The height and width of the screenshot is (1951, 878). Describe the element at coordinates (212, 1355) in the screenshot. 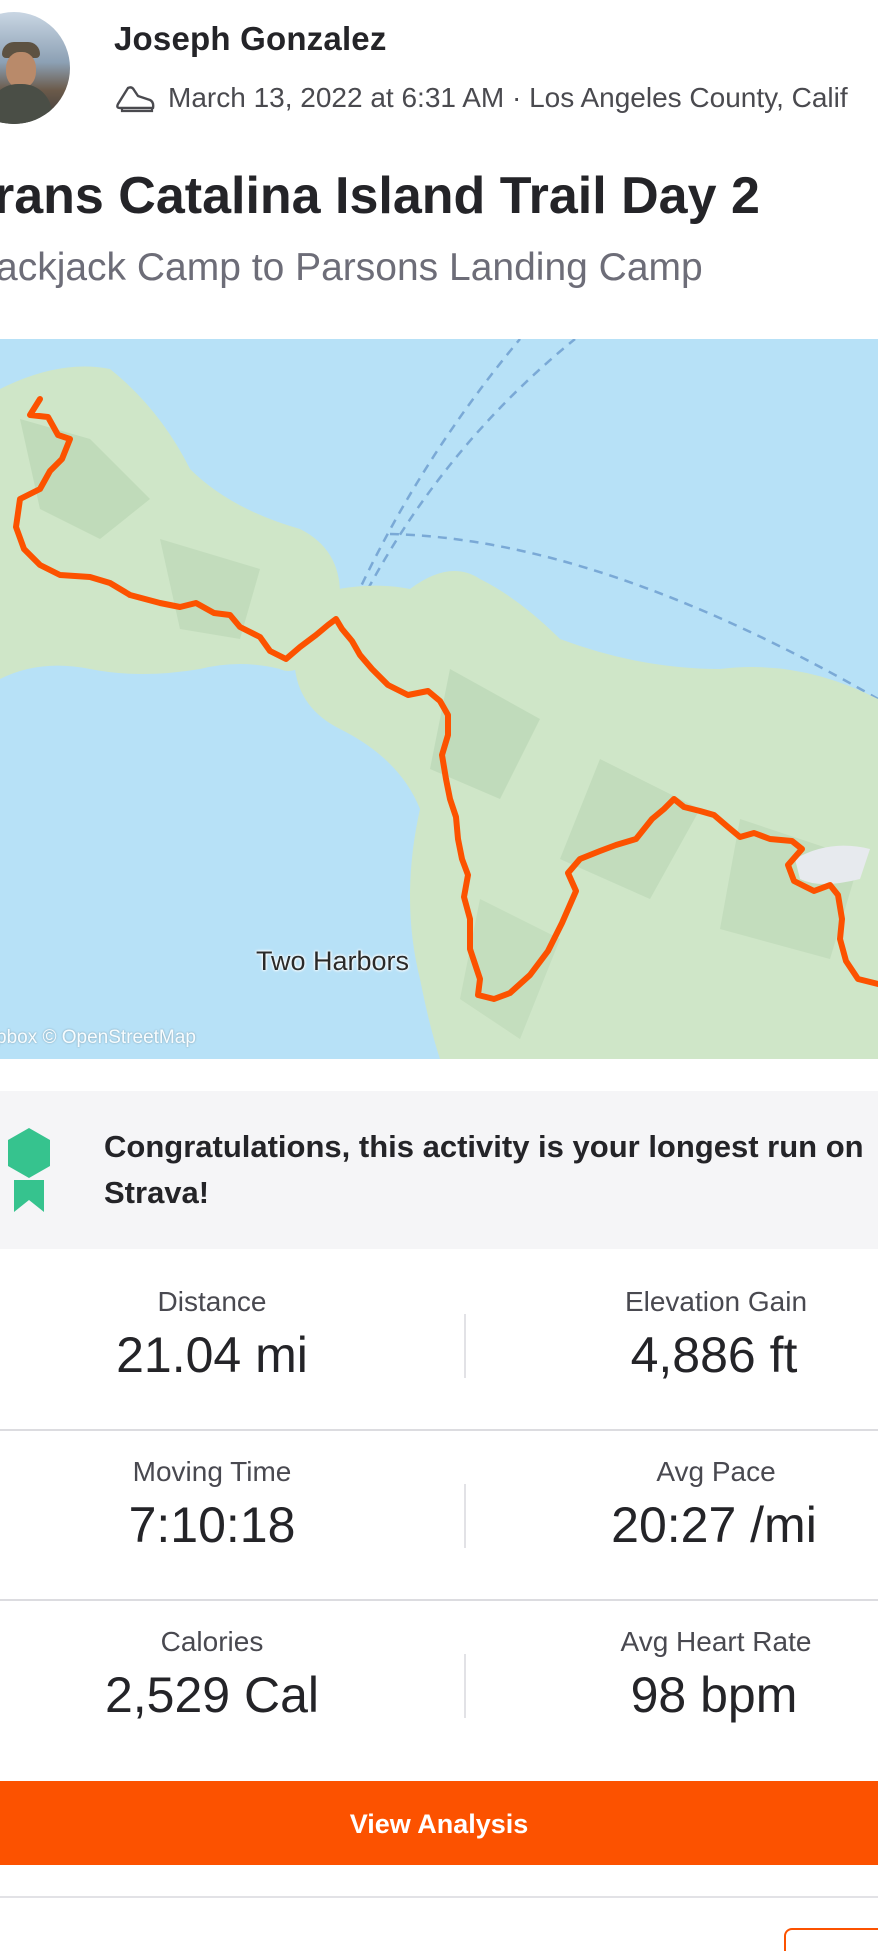

I see `stat-value-distance: 21.04 mi` at that location.